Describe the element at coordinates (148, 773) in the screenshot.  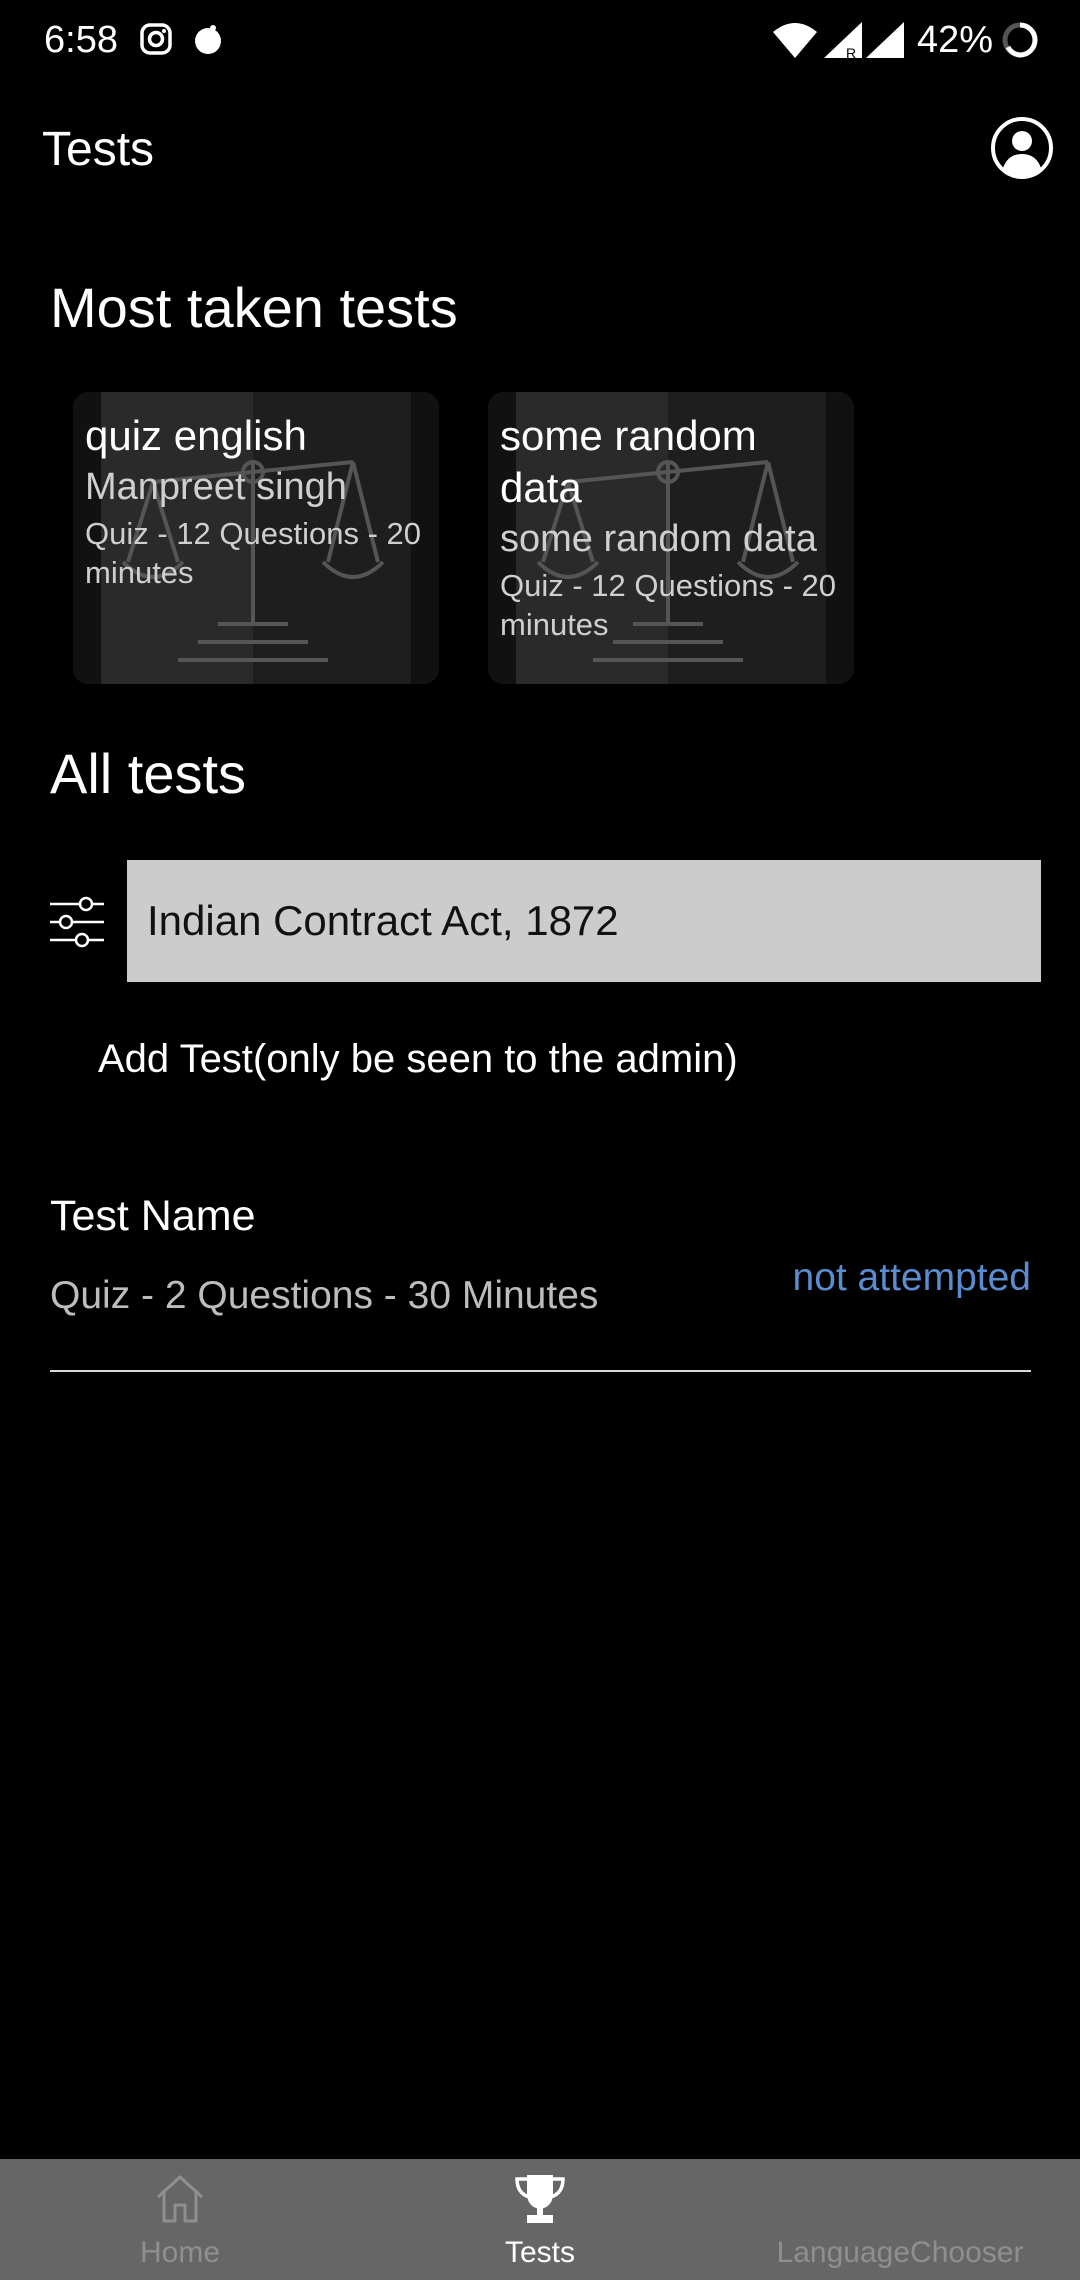
I see `all-tests-title: All tests` at that location.